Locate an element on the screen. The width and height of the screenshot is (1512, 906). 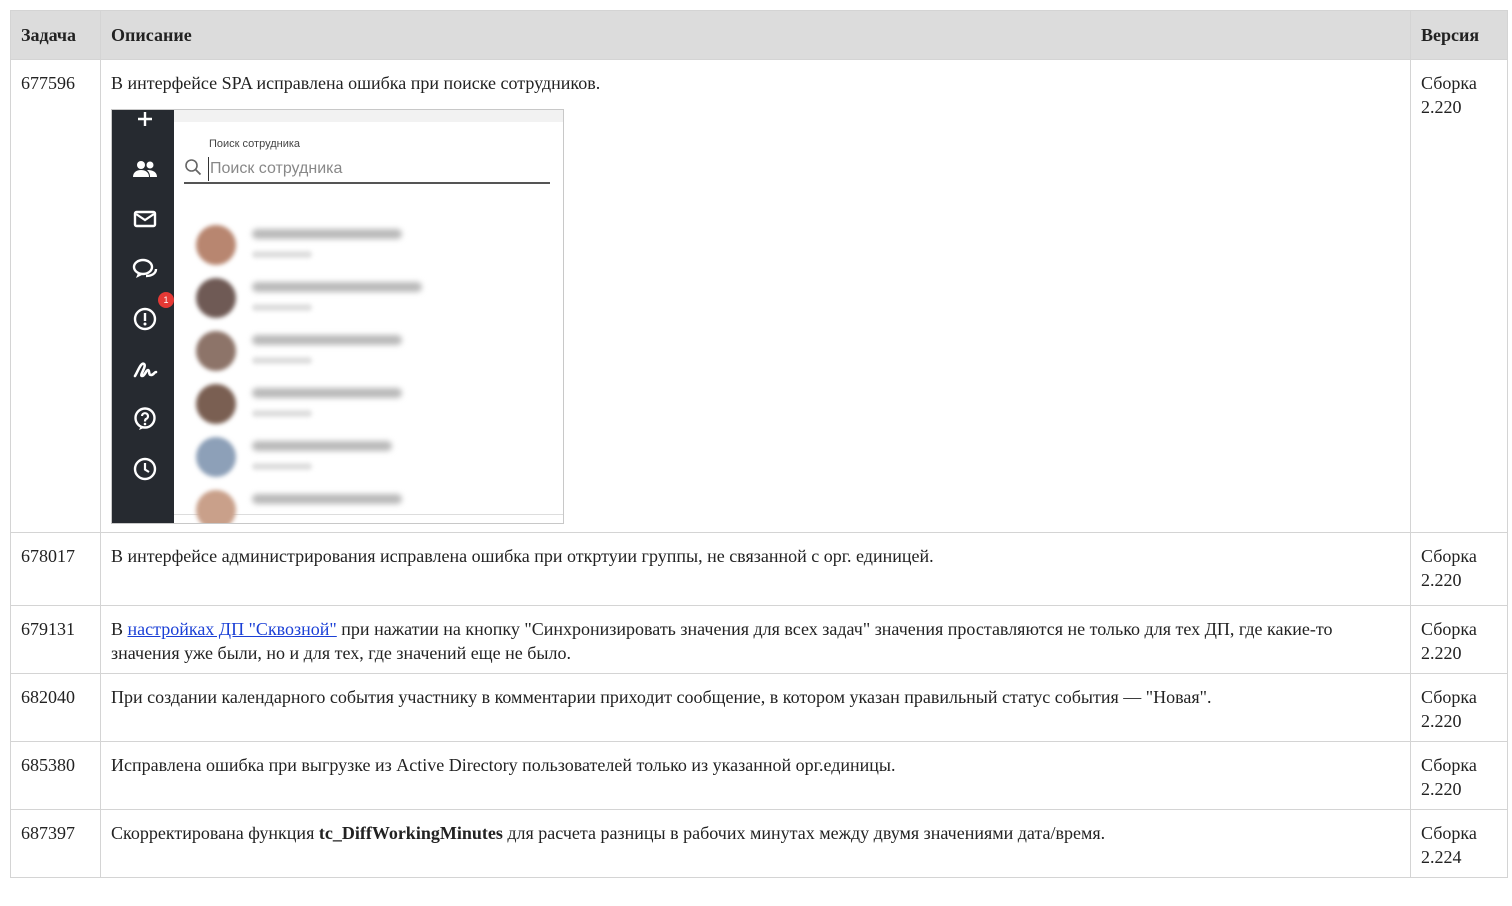
notification-badge: 1 is located at coordinates (166, 300).